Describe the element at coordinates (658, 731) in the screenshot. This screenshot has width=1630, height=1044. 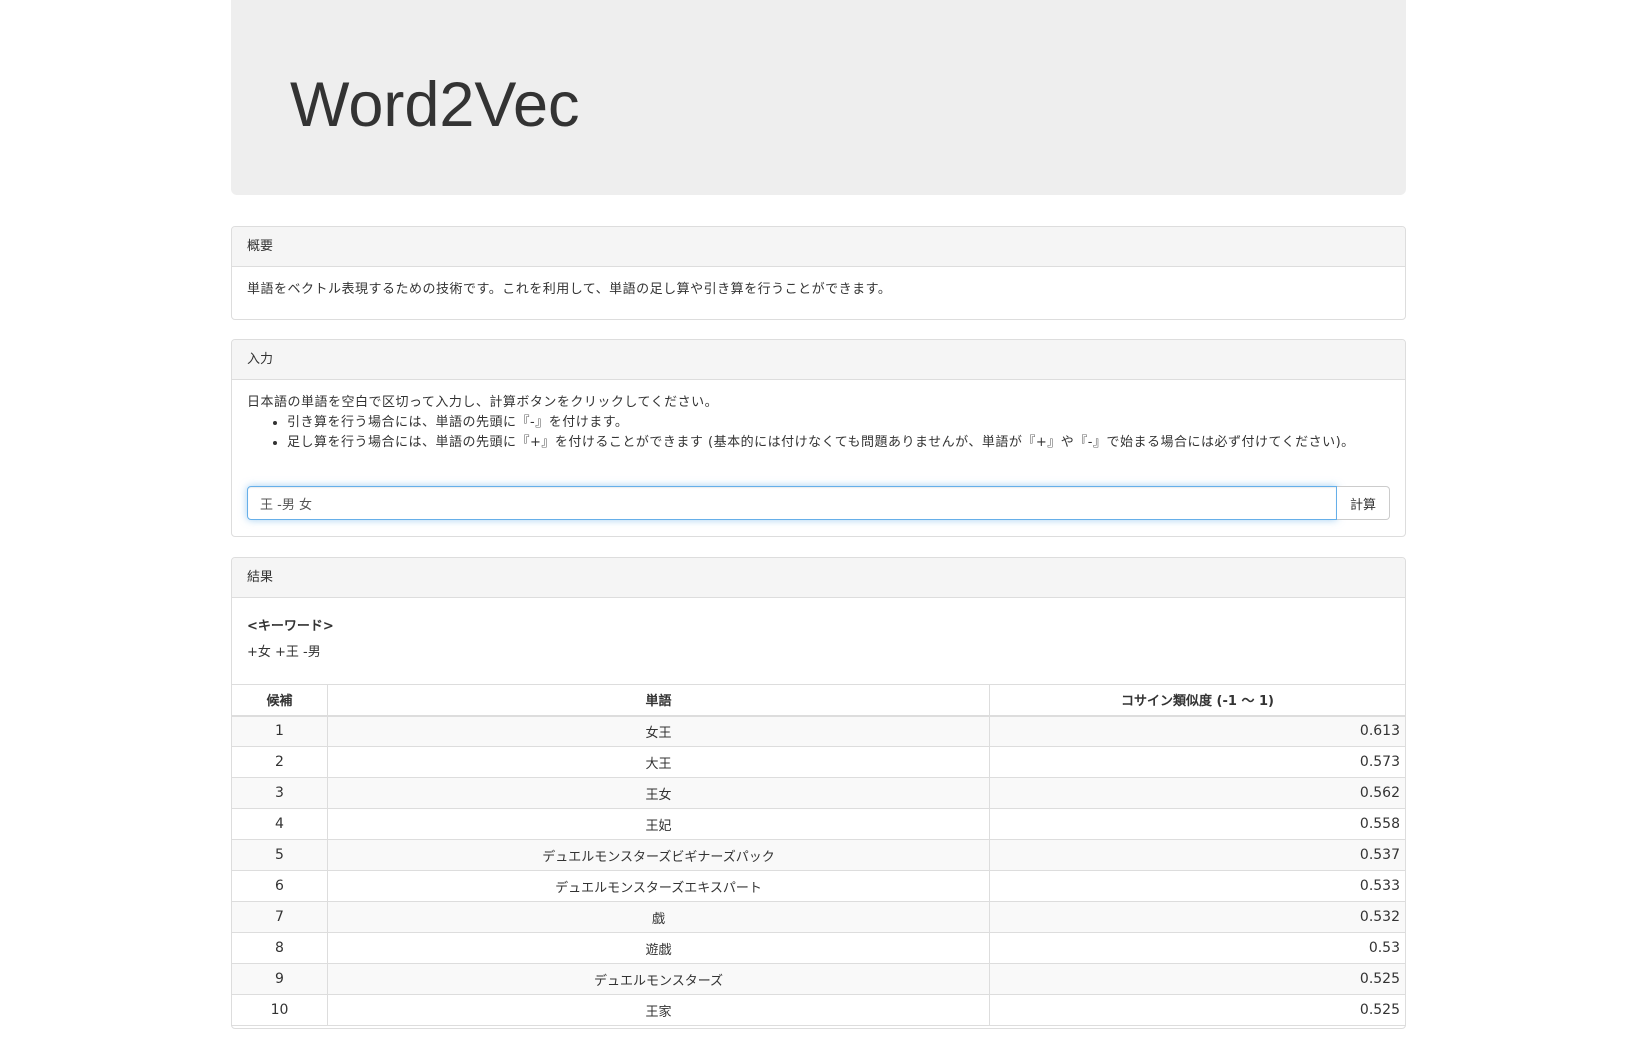
I see `word-cell: 女王` at that location.